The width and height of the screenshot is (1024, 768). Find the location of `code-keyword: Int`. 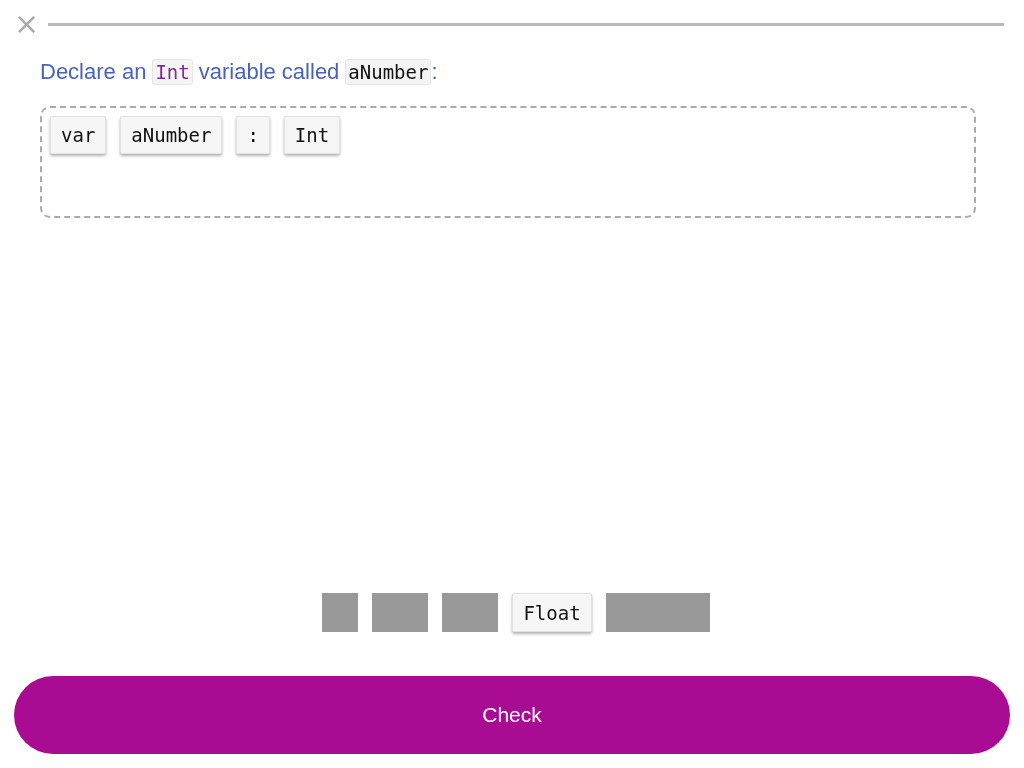

code-keyword: Int is located at coordinates (172, 72).